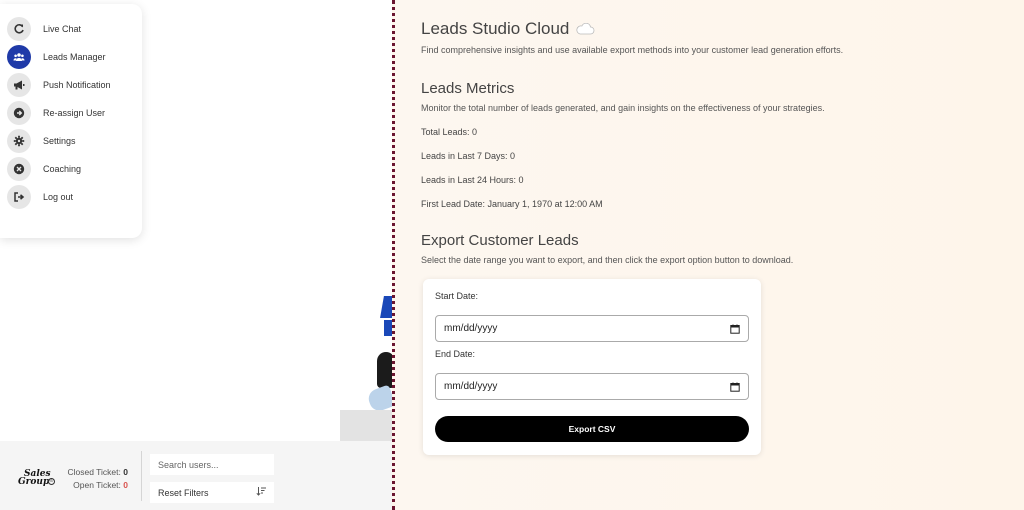  I want to click on closed-ticket-stat: Closed Ticket: 0, so click(95, 472).